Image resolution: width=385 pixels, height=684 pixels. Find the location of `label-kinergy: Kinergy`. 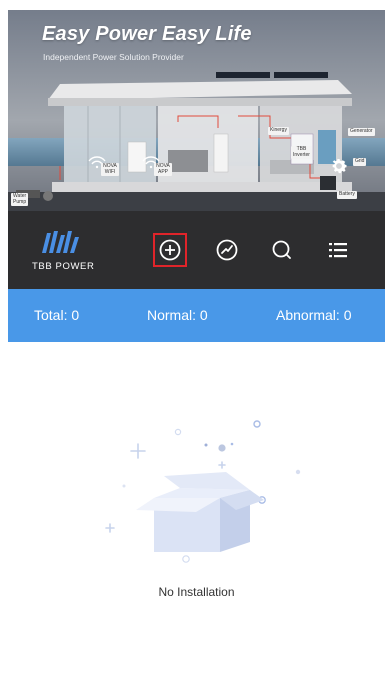

label-kinergy: Kinergy is located at coordinates (278, 131).